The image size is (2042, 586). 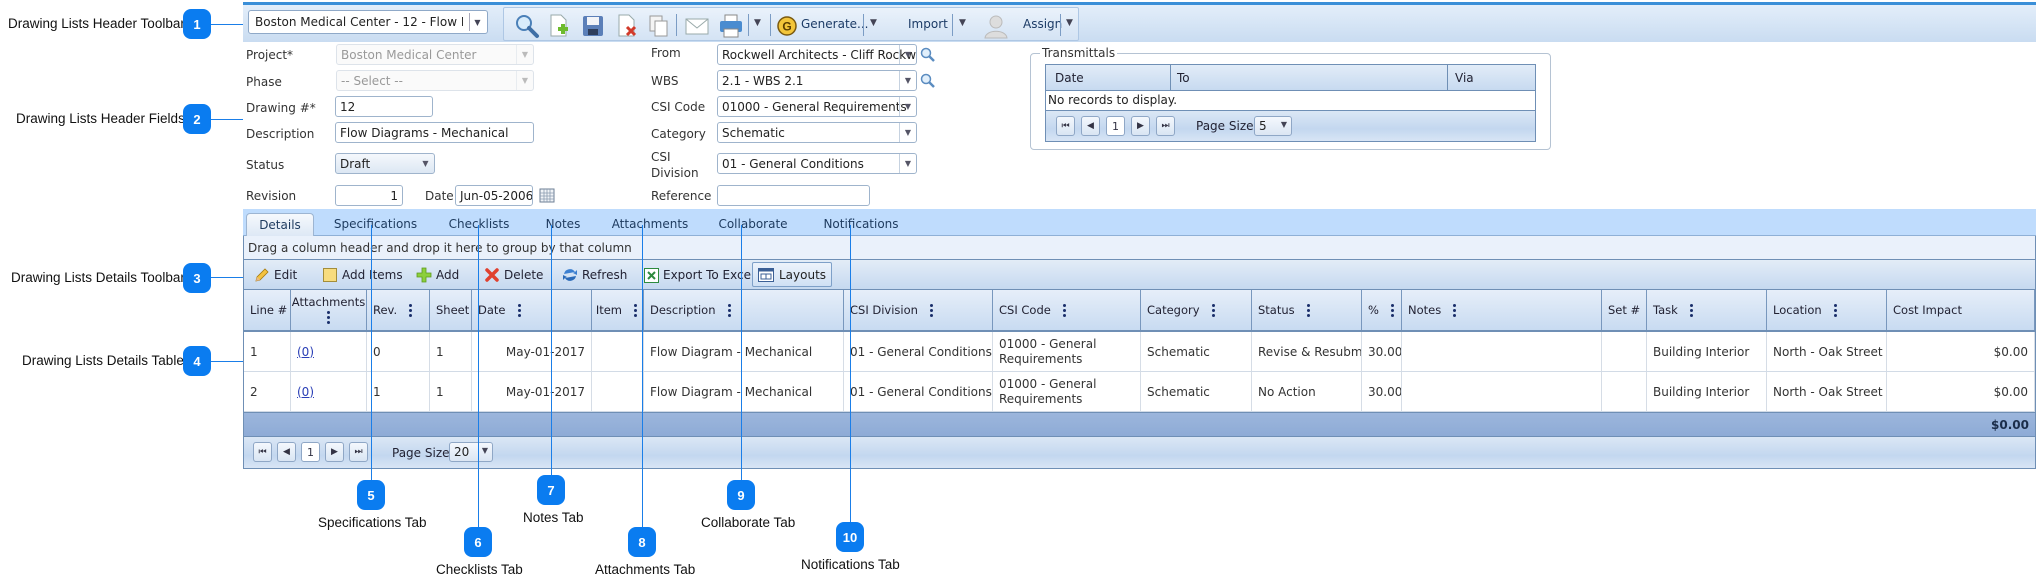 I want to click on date-input: Jun-05-2006, so click(x=494, y=195).